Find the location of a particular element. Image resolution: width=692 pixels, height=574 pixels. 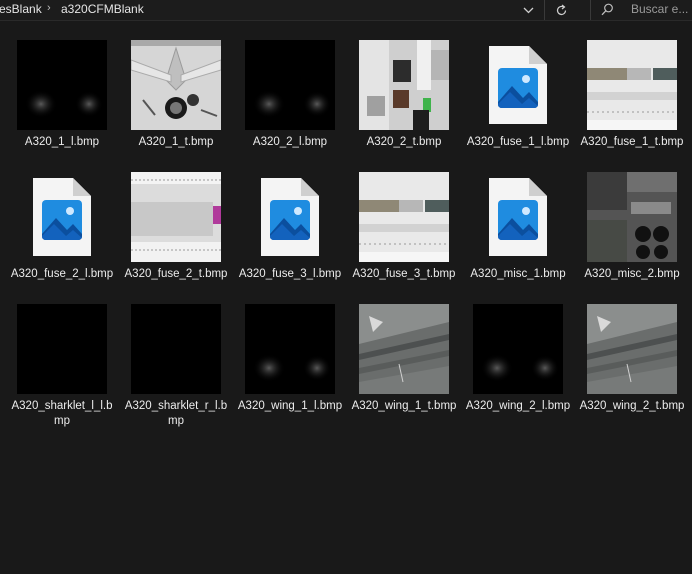

file-item: A320_wing_2_l.bmp is located at coordinates (518, 369).